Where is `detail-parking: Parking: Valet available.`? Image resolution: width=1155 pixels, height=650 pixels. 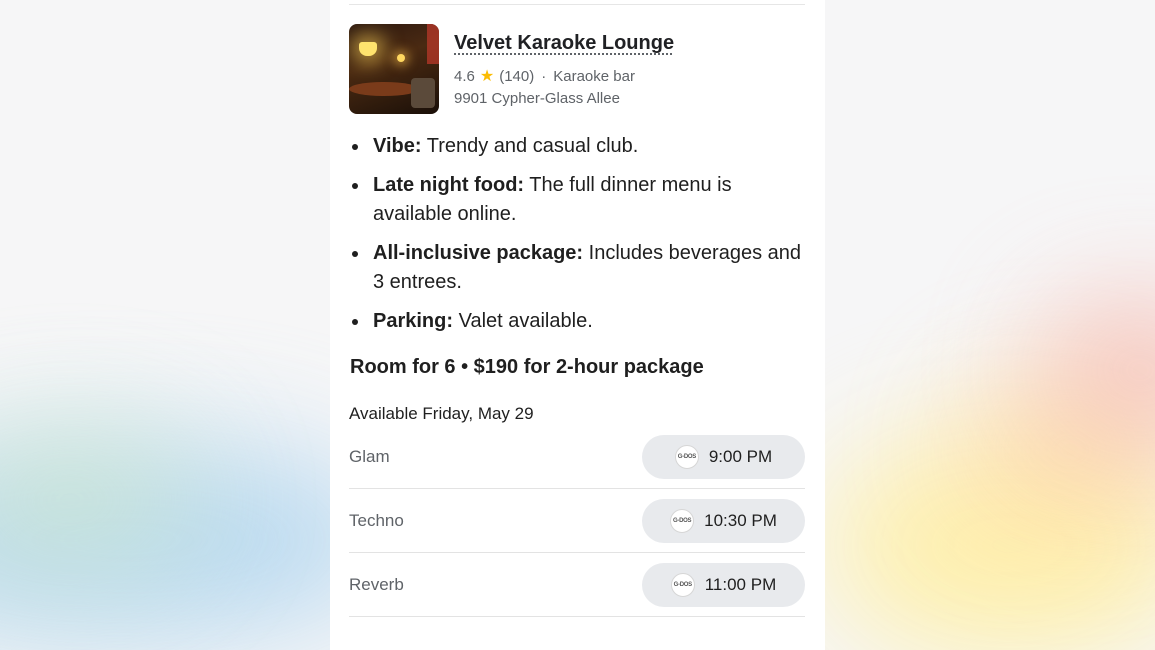 detail-parking: Parking: Valet available. is located at coordinates (579, 321).